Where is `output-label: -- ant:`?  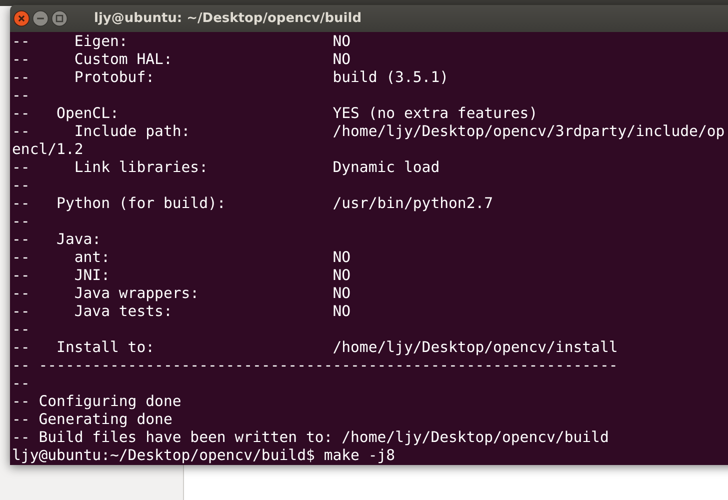 output-label: -- ant: is located at coordinates (61, 258).